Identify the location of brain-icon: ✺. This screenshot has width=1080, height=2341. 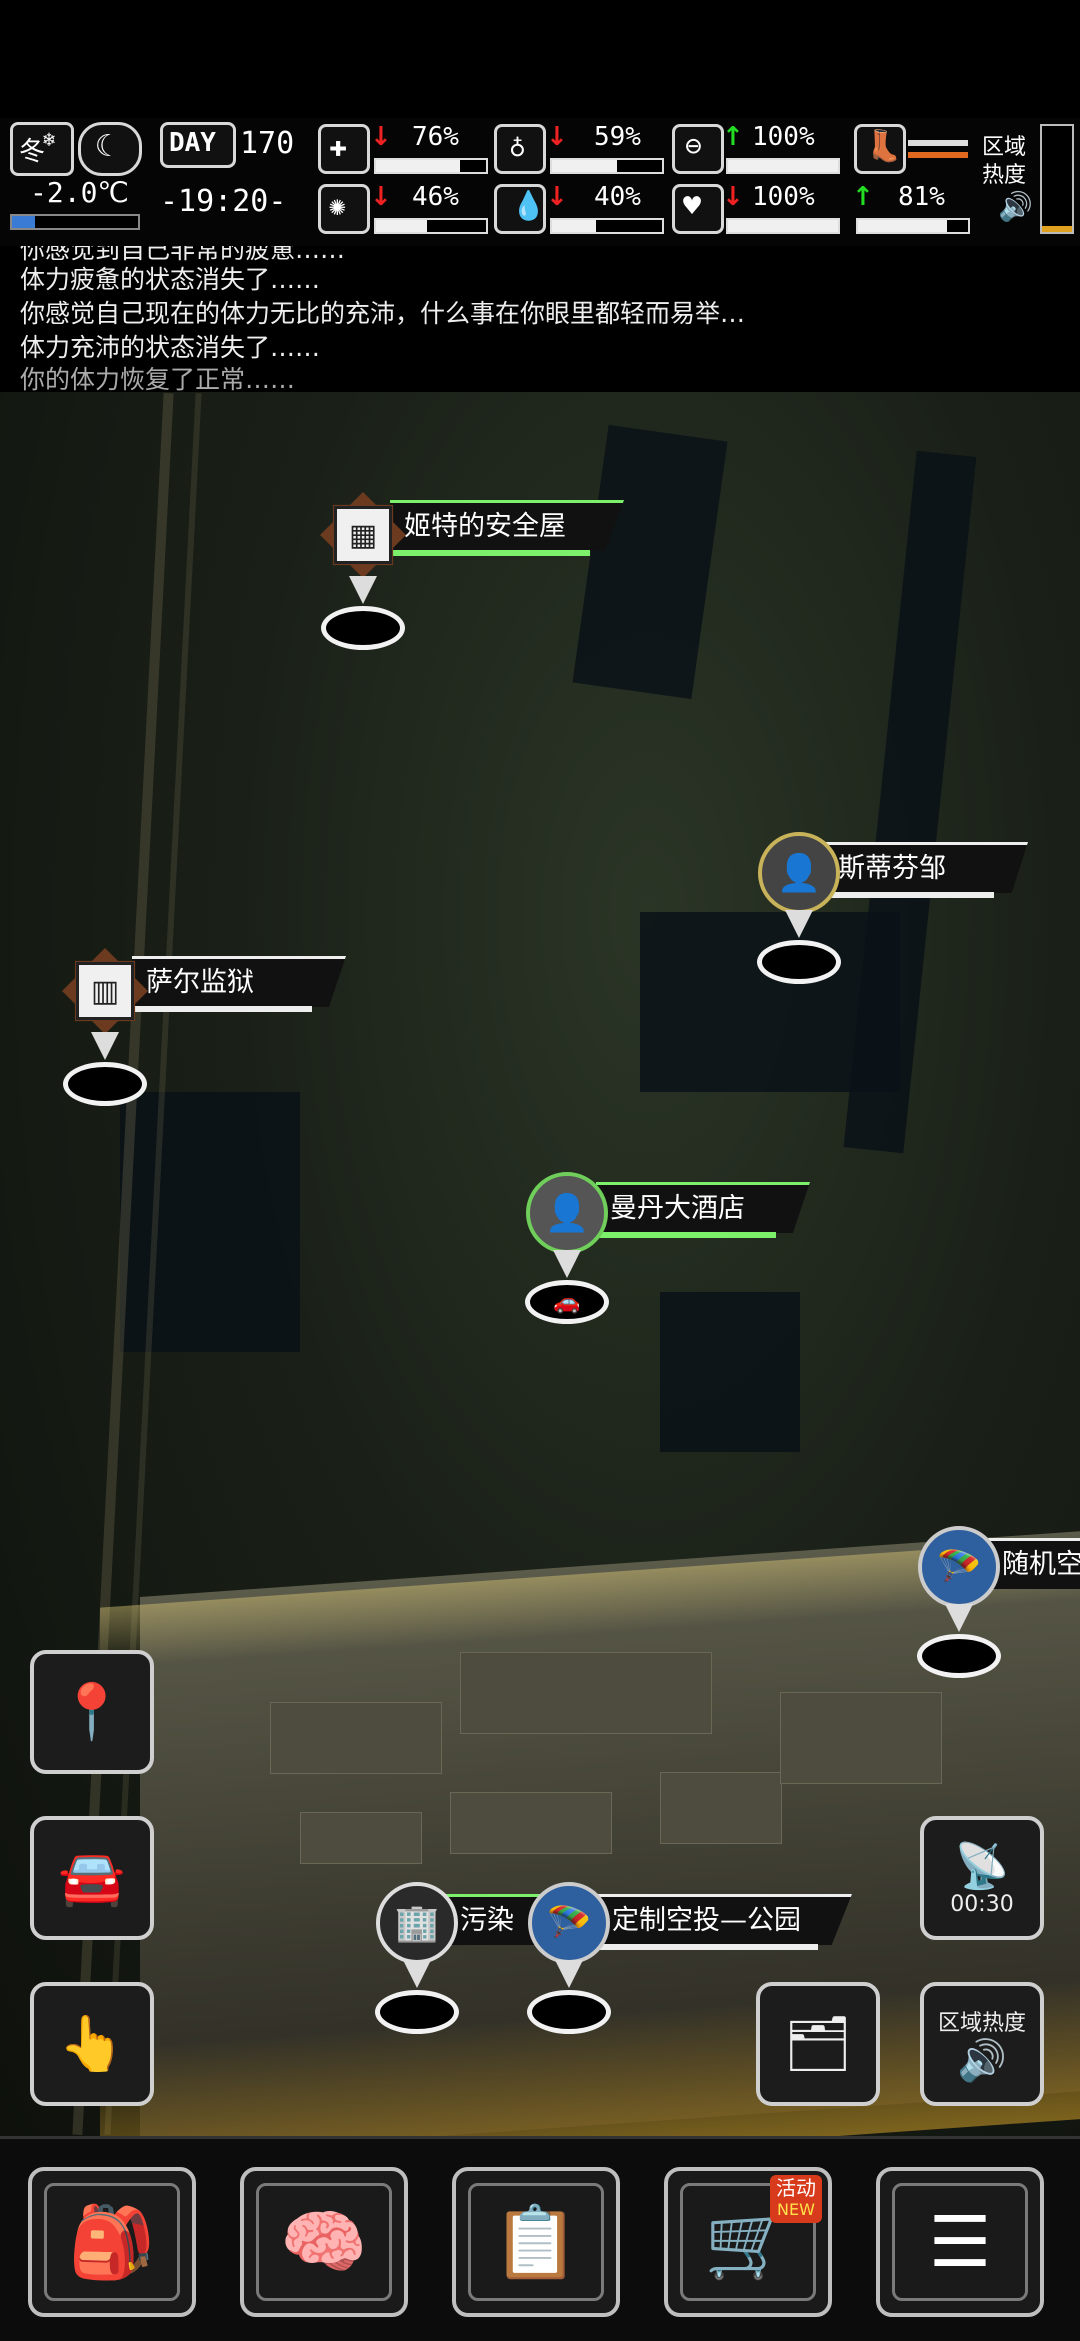
(344, 209).